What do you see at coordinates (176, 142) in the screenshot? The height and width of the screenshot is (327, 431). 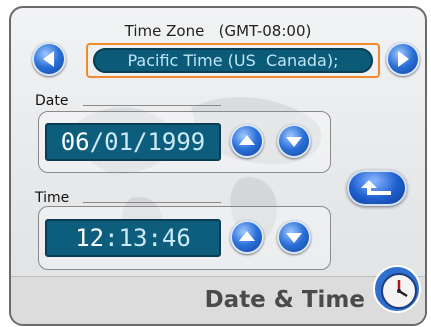 I see `date-year: 1999` at bounding box center [176, 142].